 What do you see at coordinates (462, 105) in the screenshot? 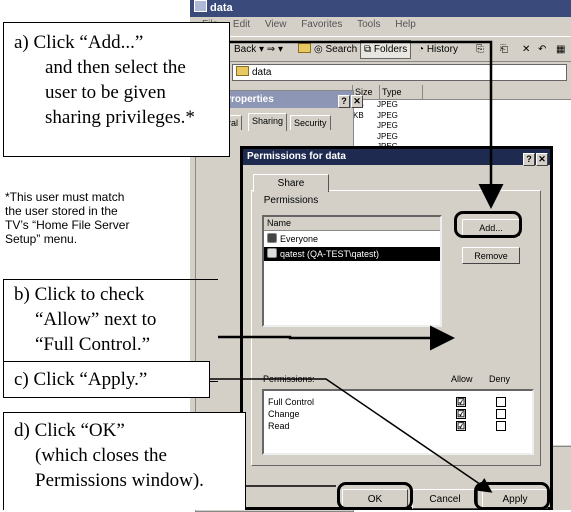
I see `file-row: KBJPEG` at bounding box center [462, 105].